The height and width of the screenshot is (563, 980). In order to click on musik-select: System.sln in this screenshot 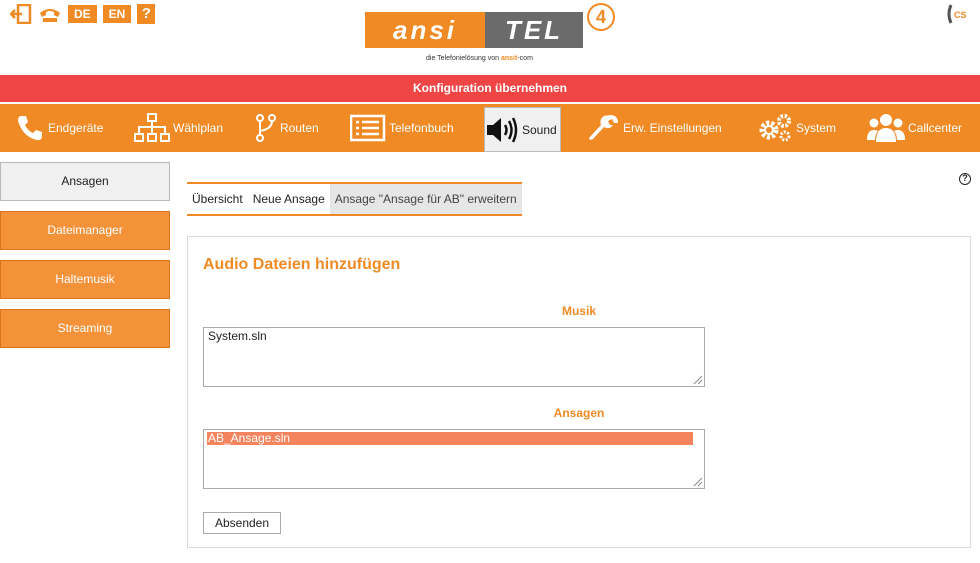, I will do `click(454, 357)`.